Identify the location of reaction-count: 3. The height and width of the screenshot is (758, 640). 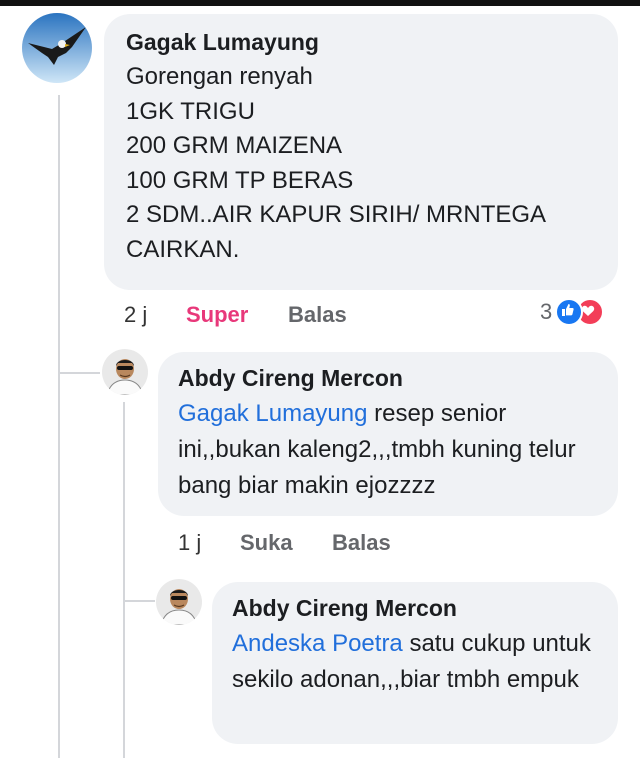
(546, 311).